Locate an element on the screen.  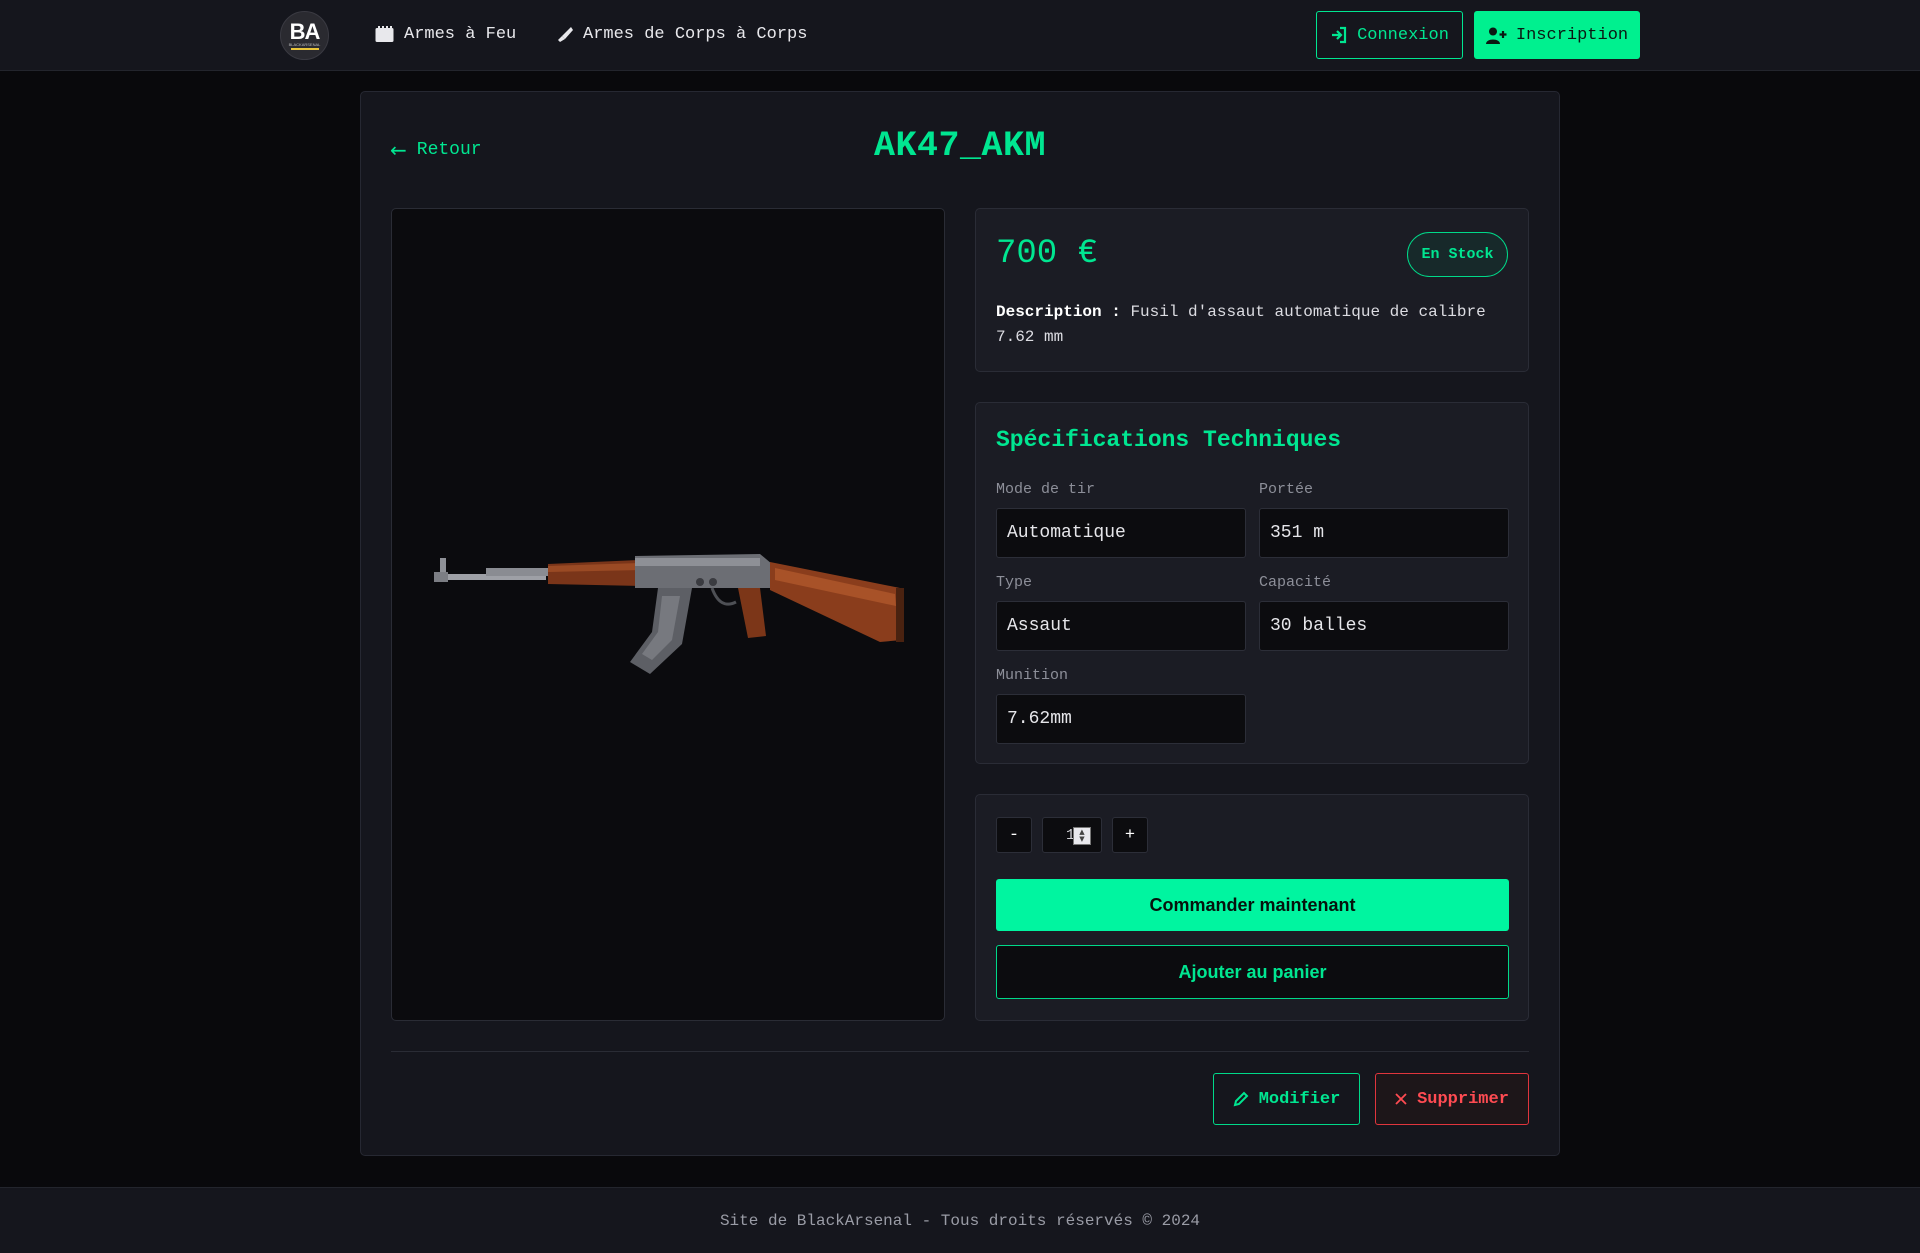
register-button: Inscription is located at coordinates (1557, 35).